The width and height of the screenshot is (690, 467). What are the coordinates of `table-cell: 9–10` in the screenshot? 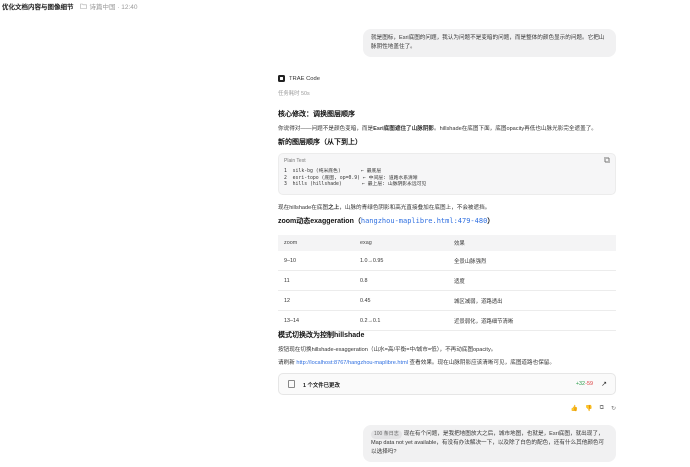 It's located at (316, 261).